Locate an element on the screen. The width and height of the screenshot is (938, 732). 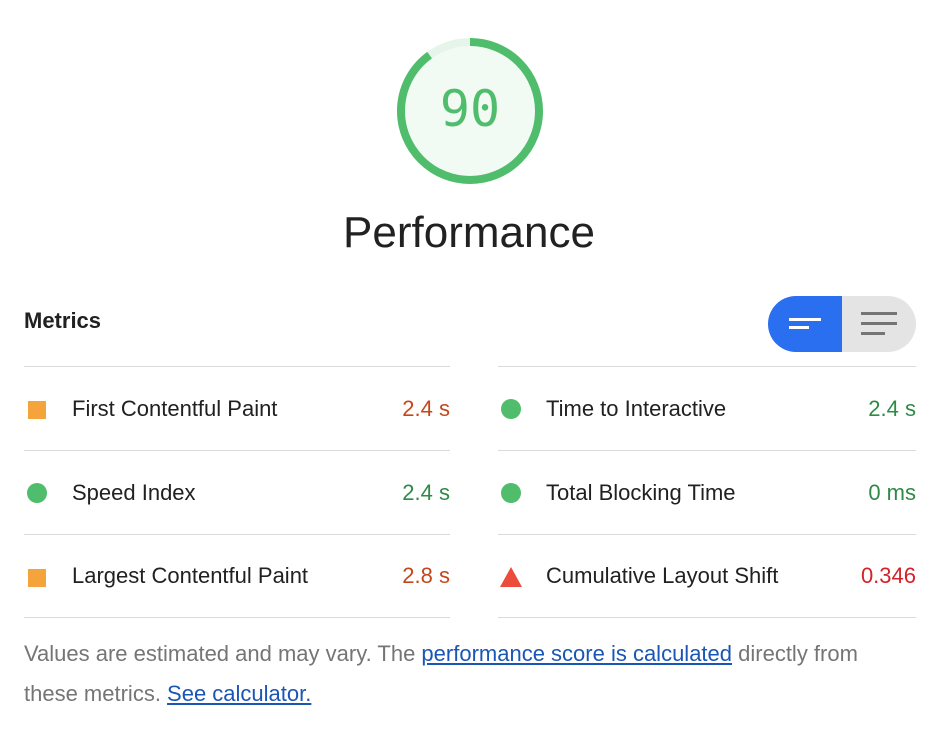
expanded-view-button is located at coordinates (879, 324).